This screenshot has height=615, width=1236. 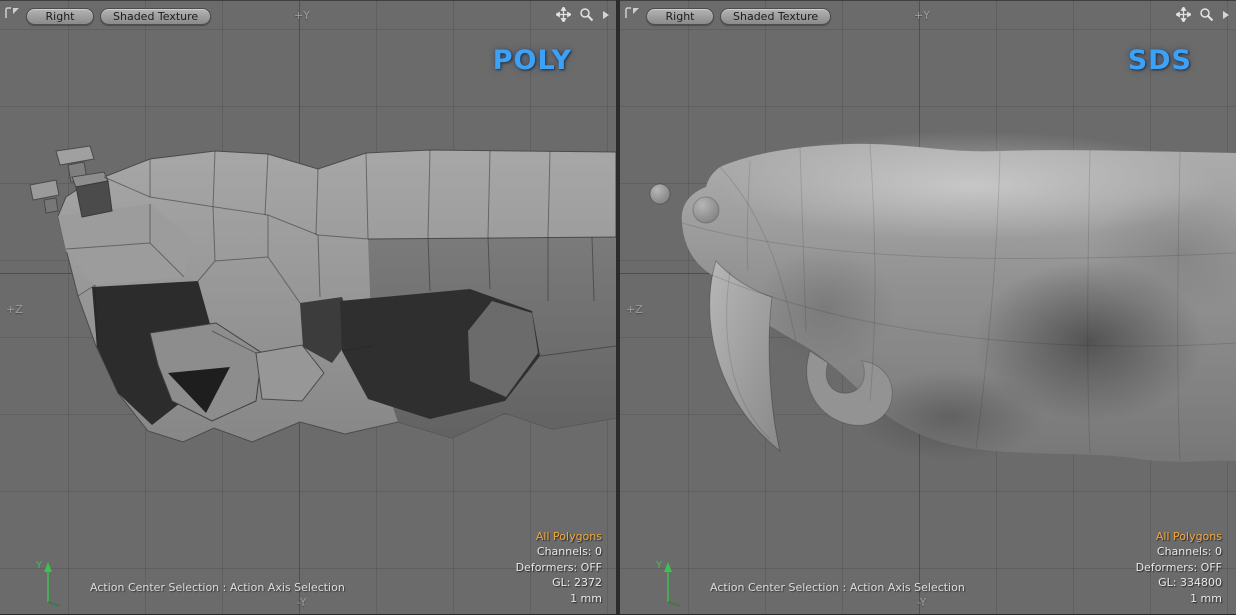 I want to click on mode-label-sds: SDS, so click(x=1159, y=60).